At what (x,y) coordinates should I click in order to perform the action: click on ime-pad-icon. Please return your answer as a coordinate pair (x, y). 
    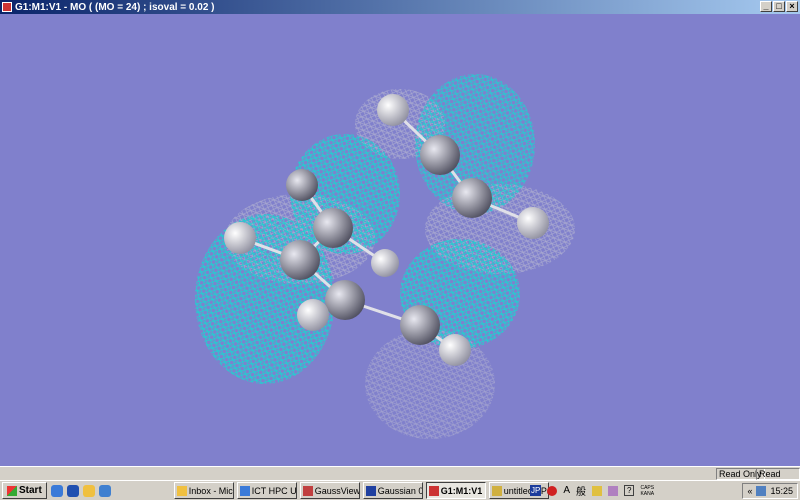
    Looking at the image, I should click on (597, 490).